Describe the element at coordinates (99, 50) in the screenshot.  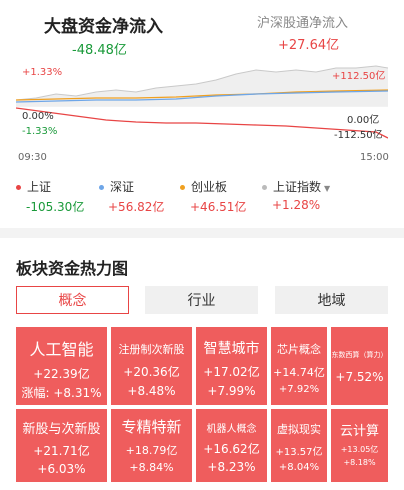
I see `main-net-inflow-value: -48.48亿` at that location.